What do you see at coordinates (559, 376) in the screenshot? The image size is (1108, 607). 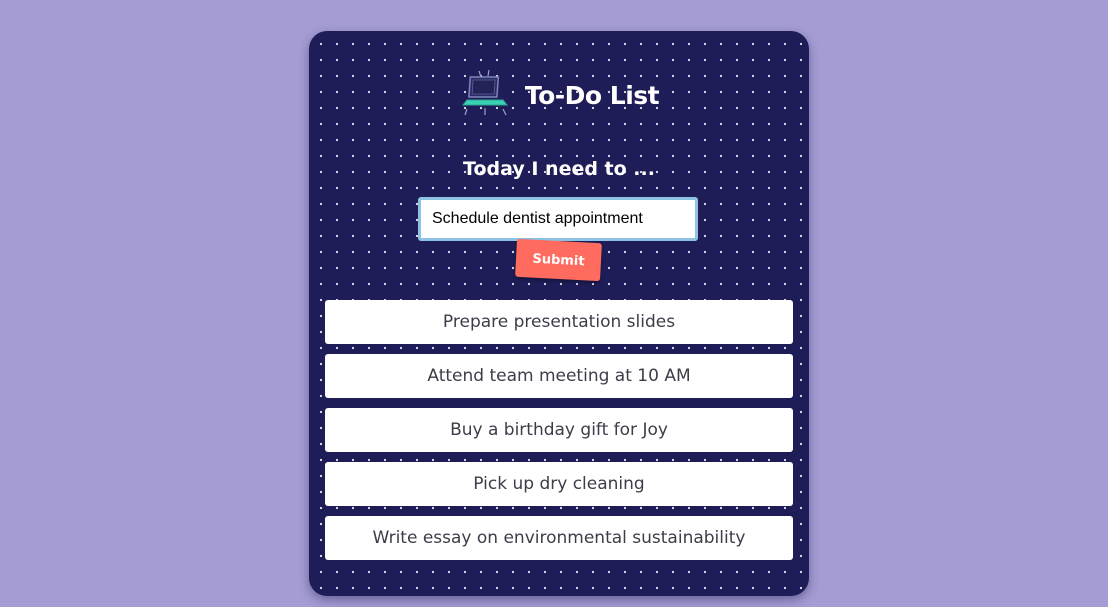 I see `task-item: Attend team meeting at 10 AM` at bounding box center [559, 376].